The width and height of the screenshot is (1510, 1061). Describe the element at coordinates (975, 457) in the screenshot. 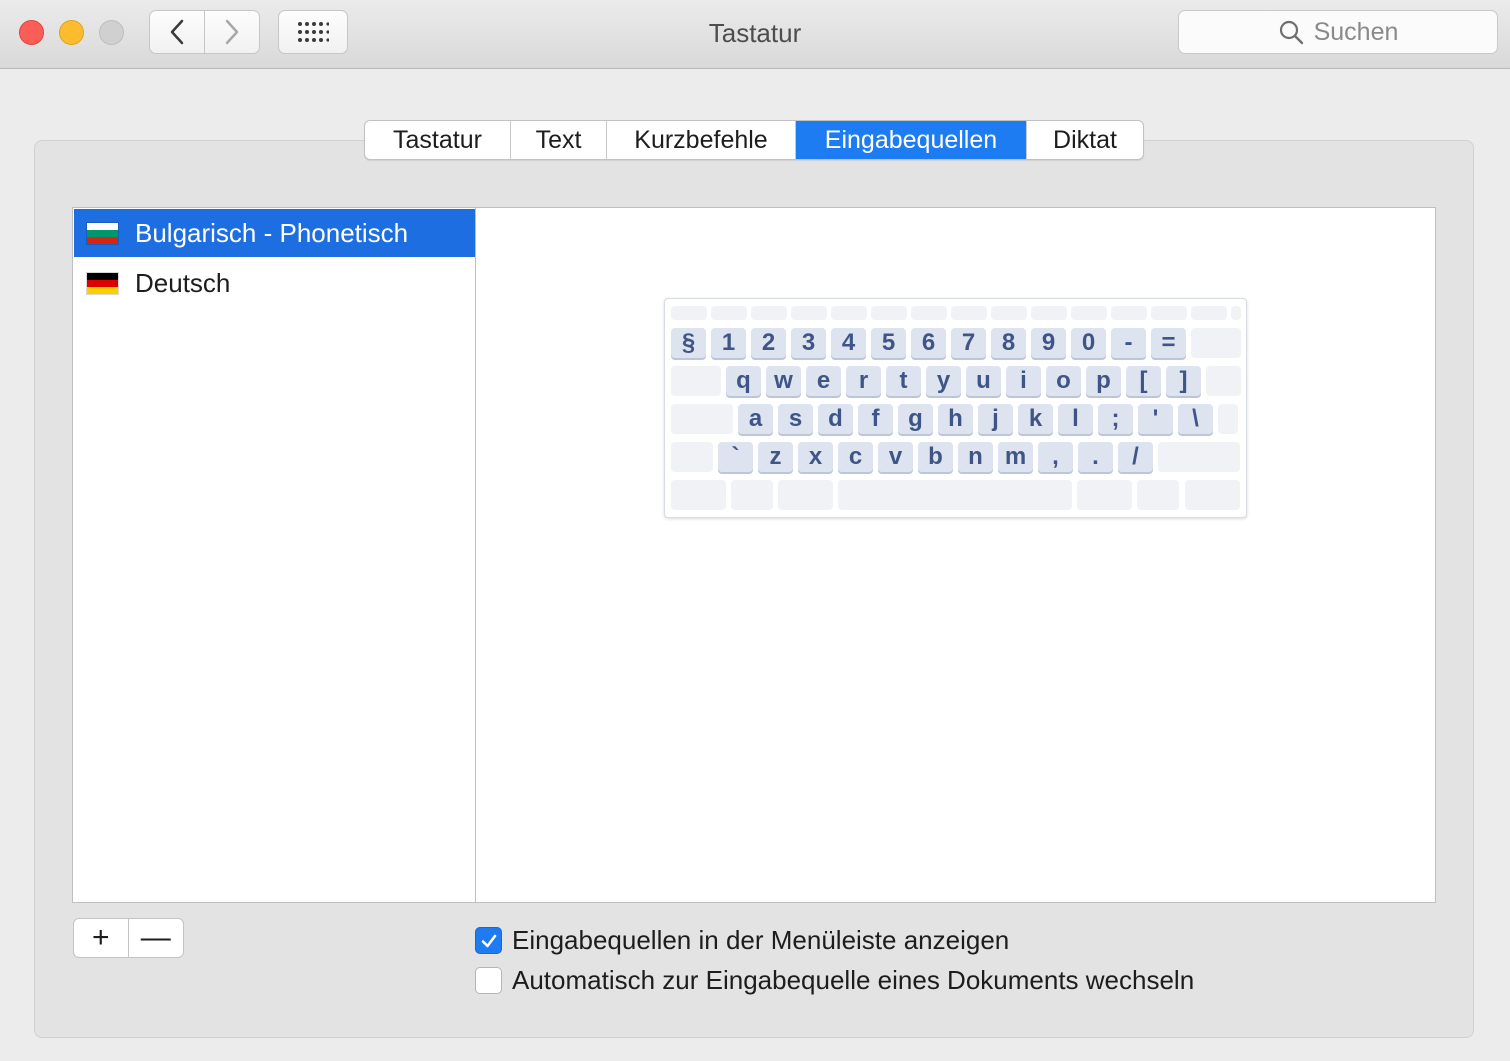

I see `keyboard-key: n` at that location.